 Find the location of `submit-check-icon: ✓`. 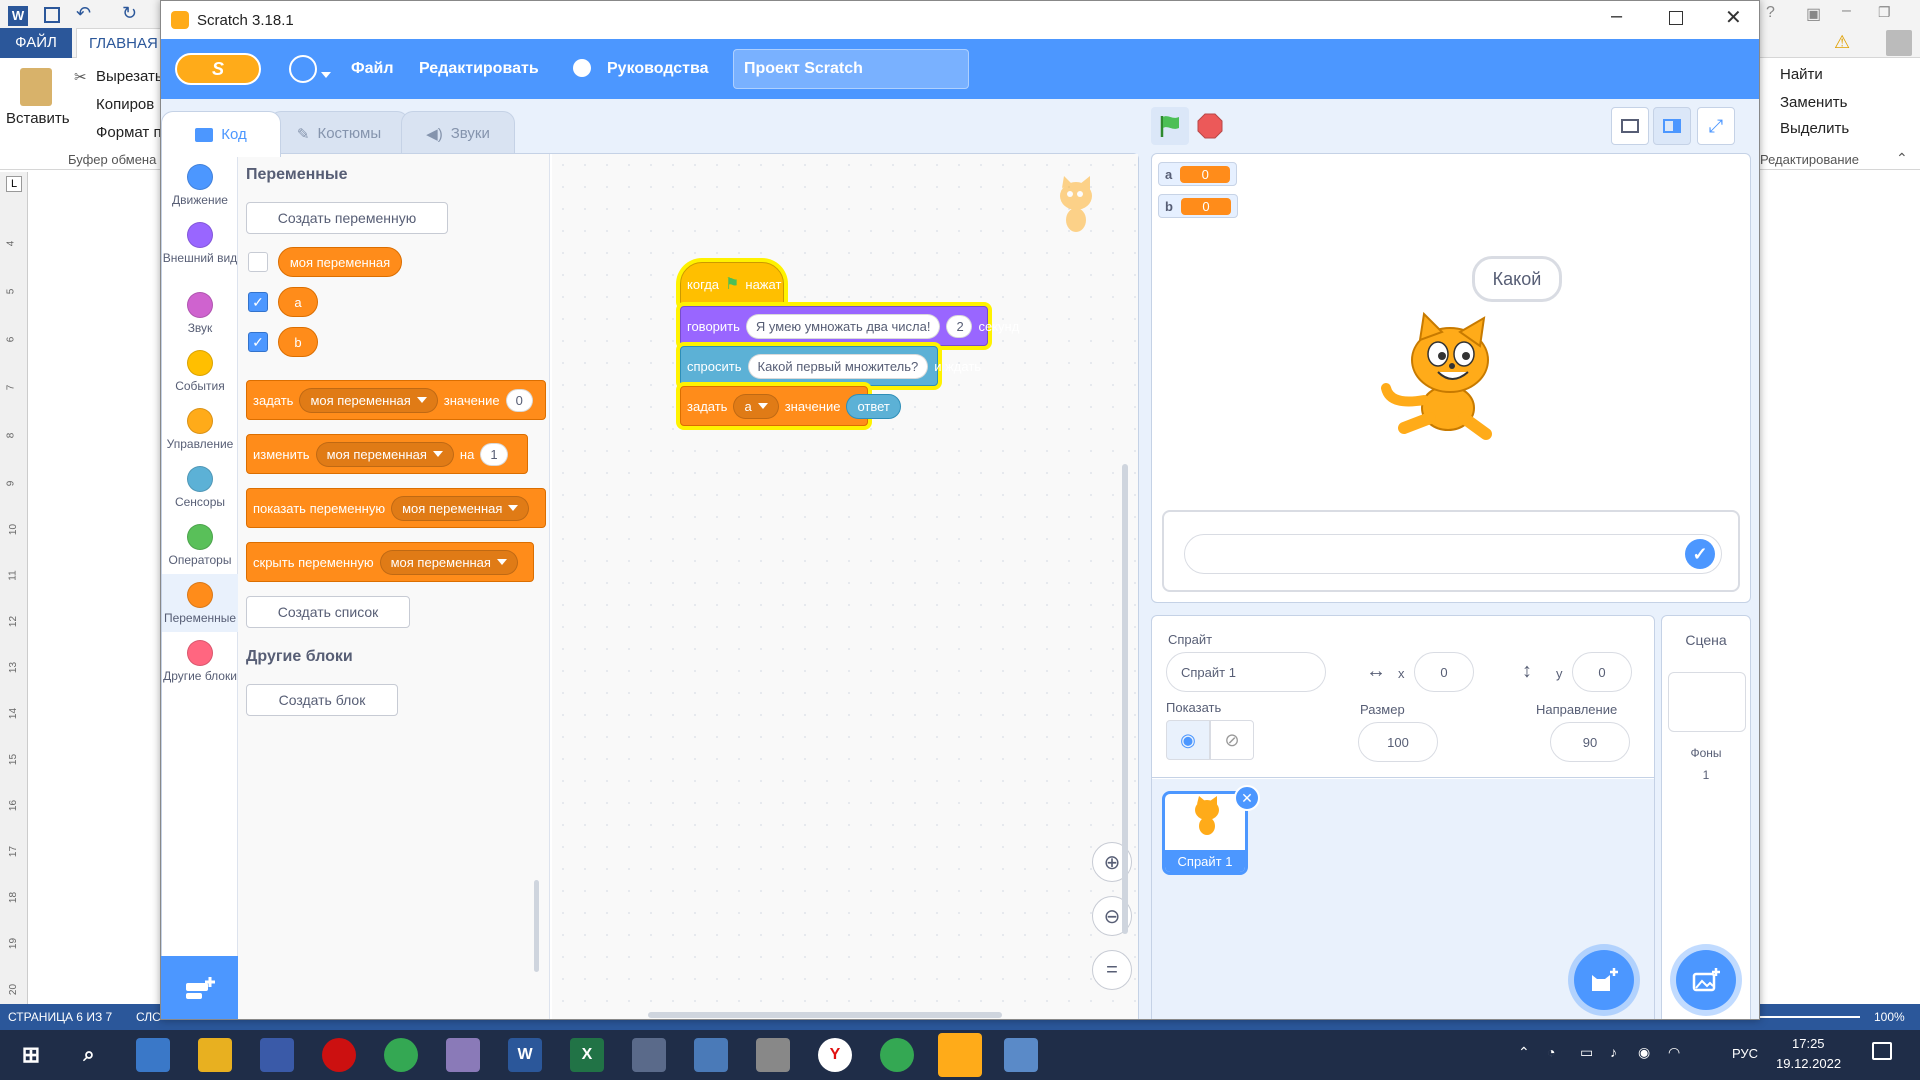

submit-check-icon: ✓ is located at coordinates (1700, 554).